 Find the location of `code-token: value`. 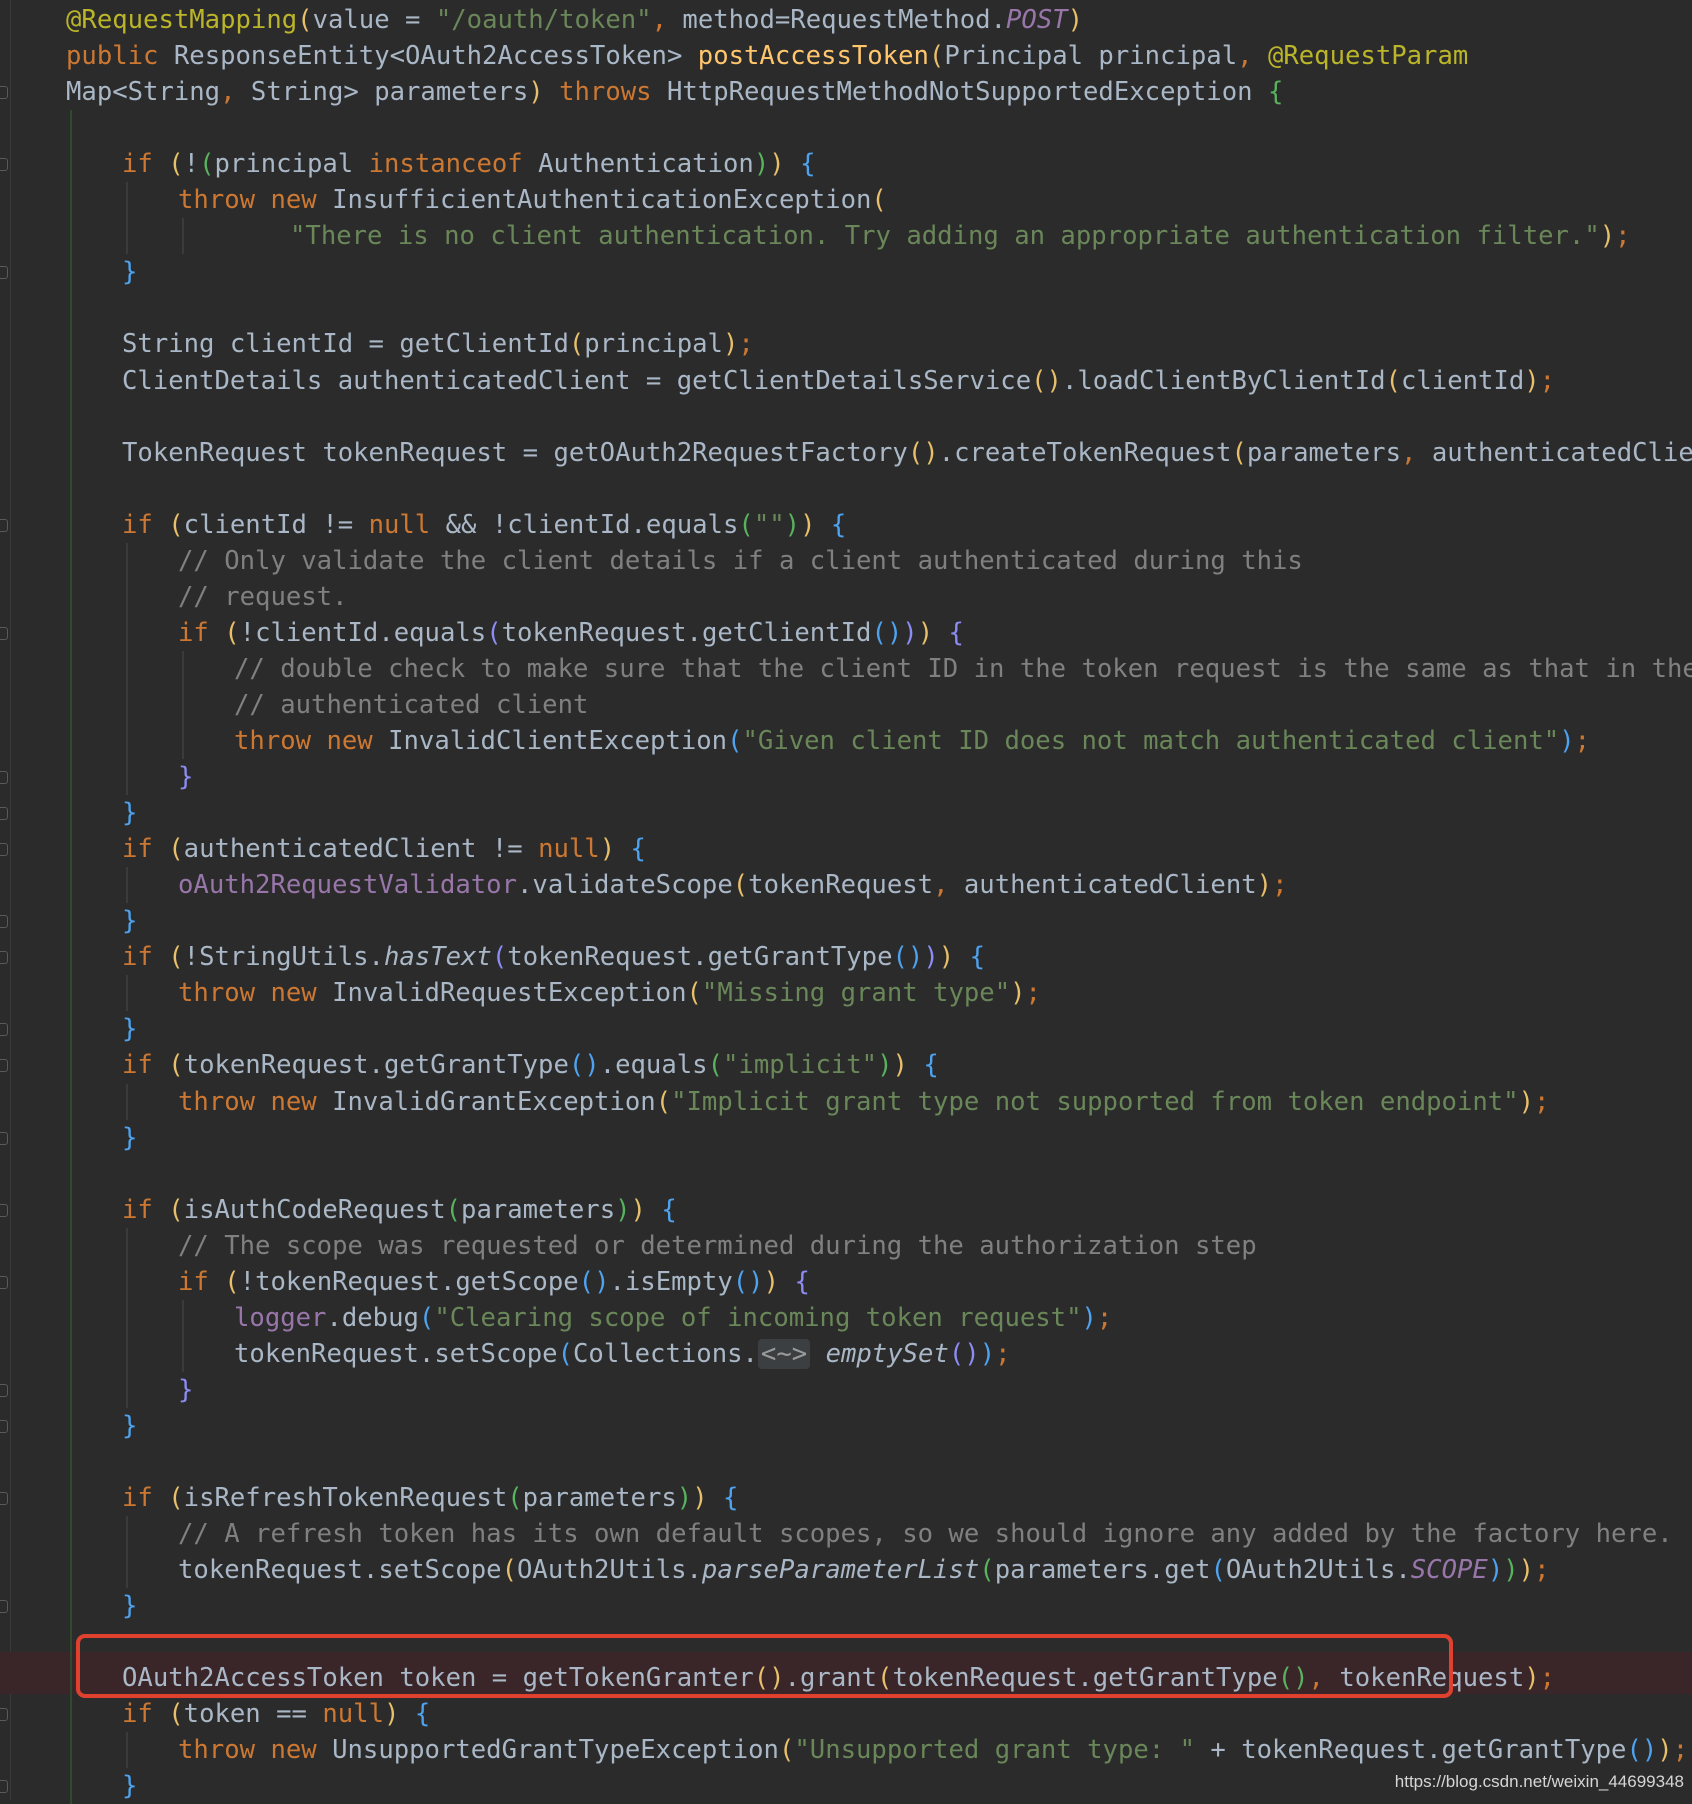

code-token: value is located at coordinates (351, 20).